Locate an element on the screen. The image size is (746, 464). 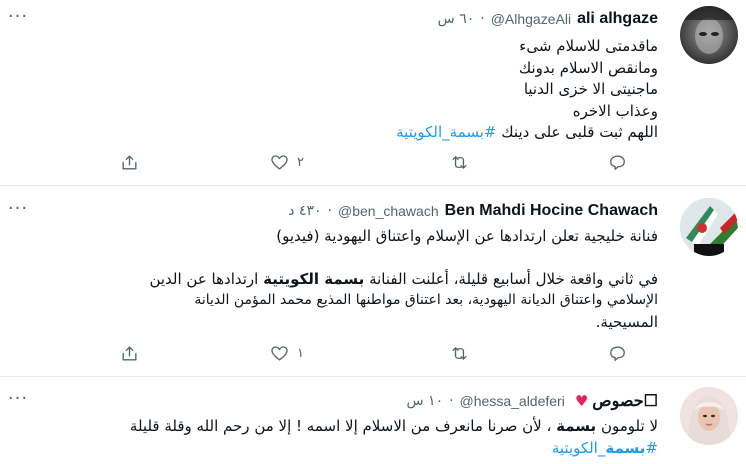
timestamp: ١٠ س is located at coordinates (425, 401).